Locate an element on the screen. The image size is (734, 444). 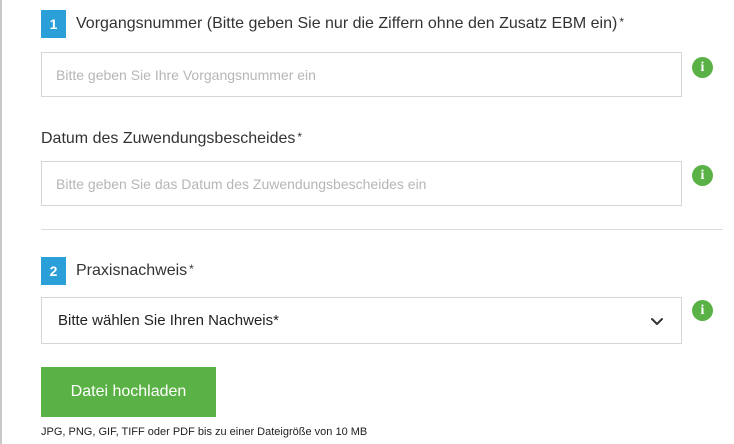
section-2-header: 2 Praxisnachweis * is located at coordinates (117, 271).